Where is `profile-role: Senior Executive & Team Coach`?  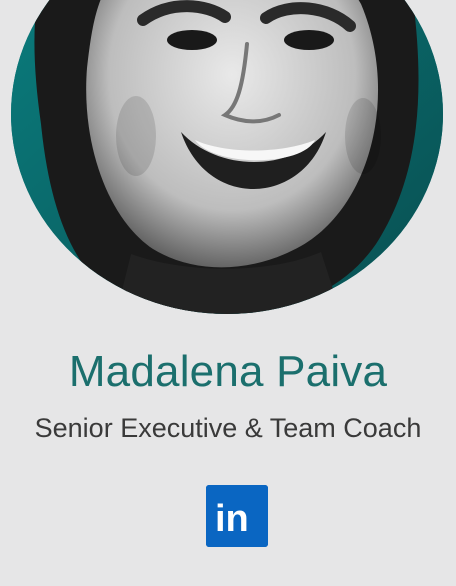 profile-role: Senior Executive & Team Coach is located at coordinates (228, 428).